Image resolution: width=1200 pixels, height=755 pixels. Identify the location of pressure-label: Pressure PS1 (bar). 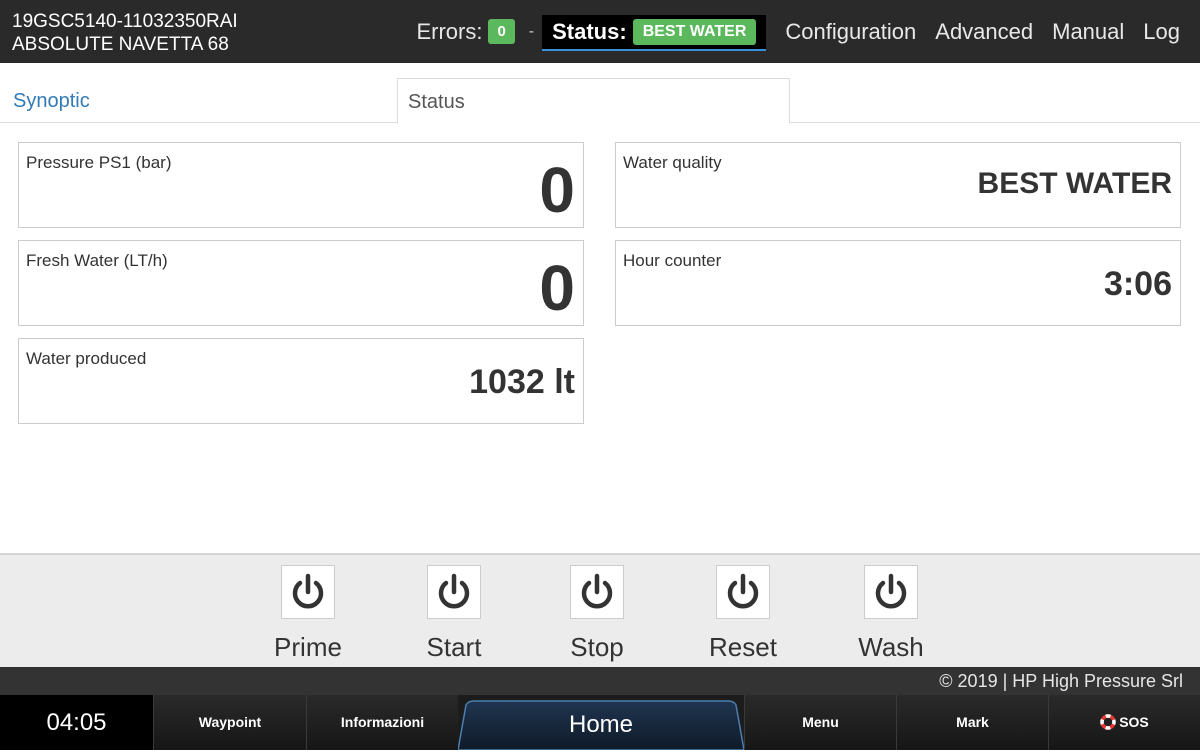
(99, 162).